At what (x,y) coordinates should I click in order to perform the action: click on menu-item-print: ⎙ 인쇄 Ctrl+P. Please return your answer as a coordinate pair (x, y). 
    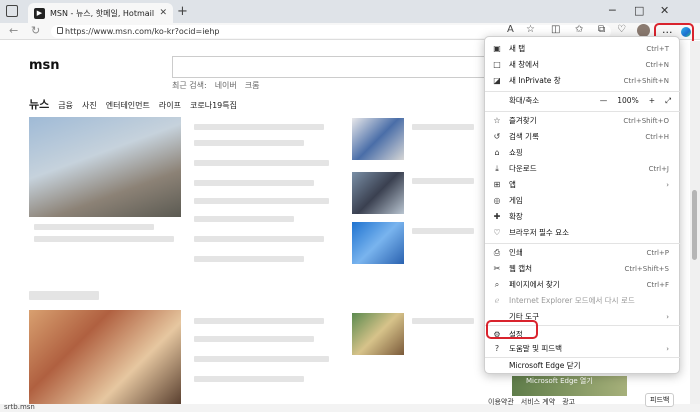
    Looking at the image, I should click on (583, 252).